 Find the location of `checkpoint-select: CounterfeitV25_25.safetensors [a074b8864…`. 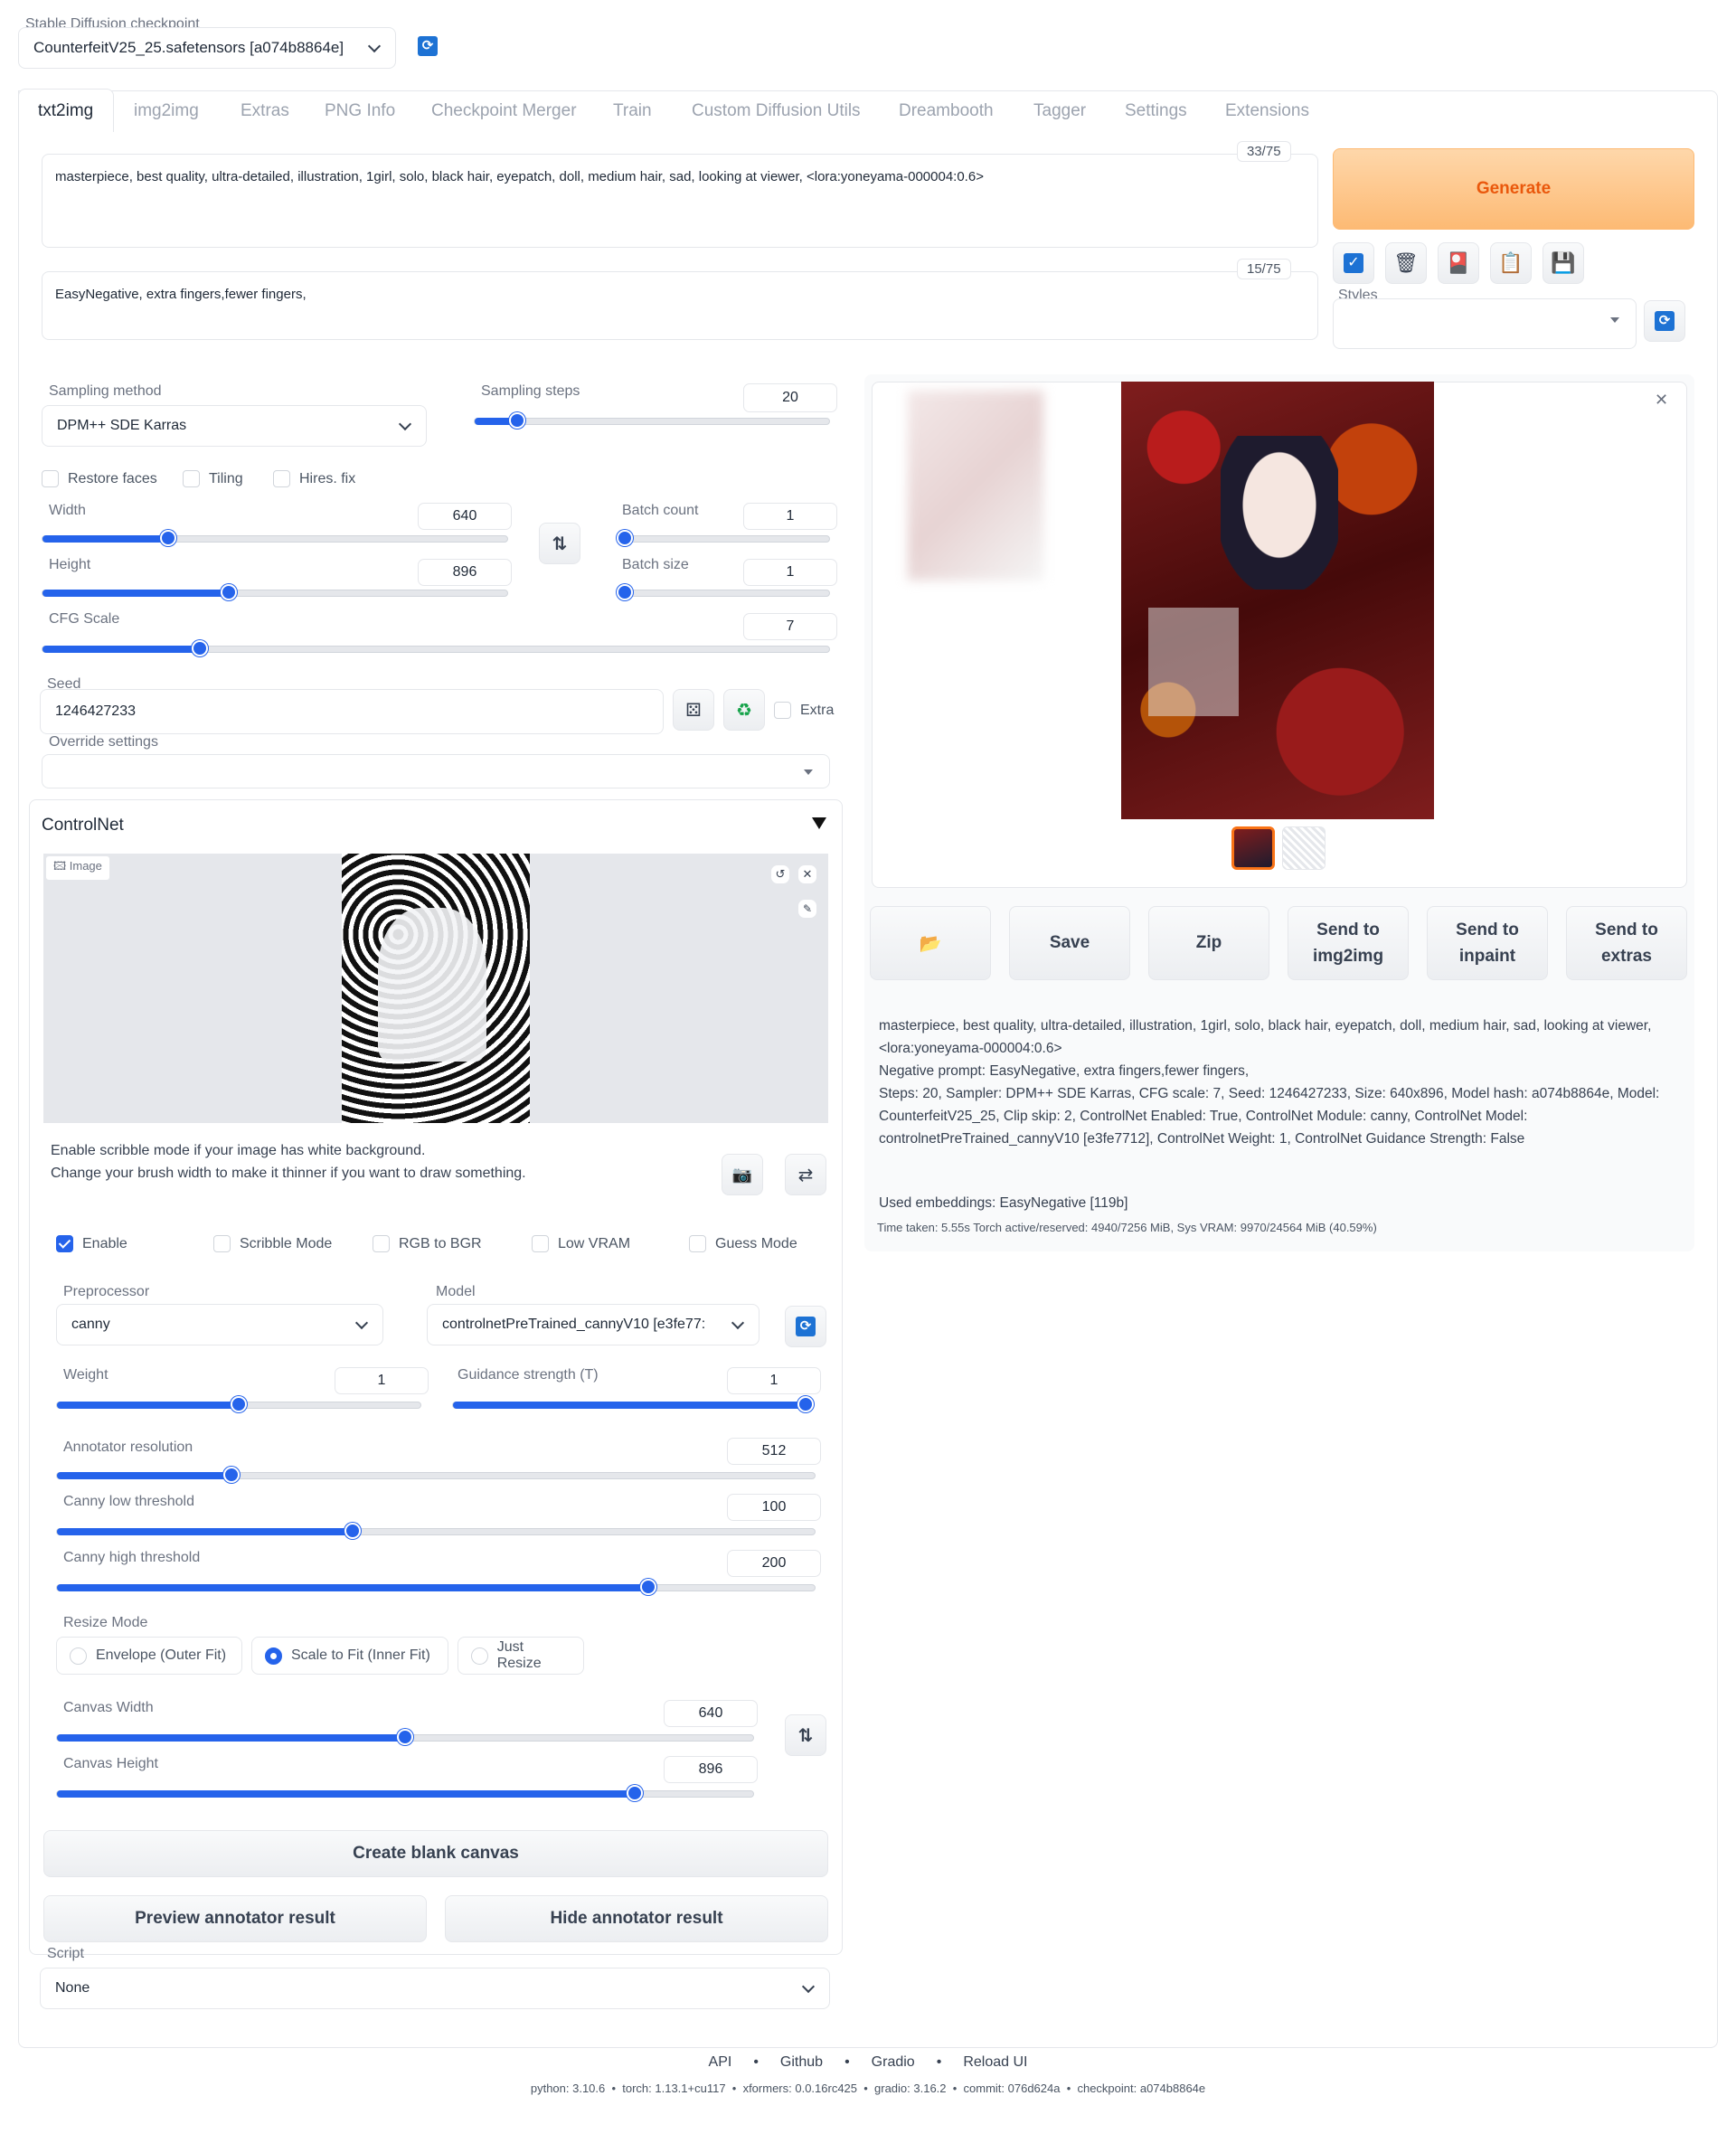

checkpoint-select: CounterfeitV25_25.safetensors [a074b8864… is located at coordinates (207, 48).